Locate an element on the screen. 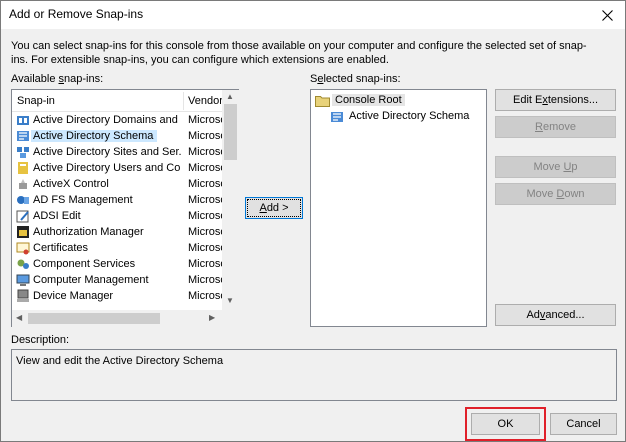 This screenshot has height=442, width=626. move-down-button: Move Down is located at coordinates (555, 194).